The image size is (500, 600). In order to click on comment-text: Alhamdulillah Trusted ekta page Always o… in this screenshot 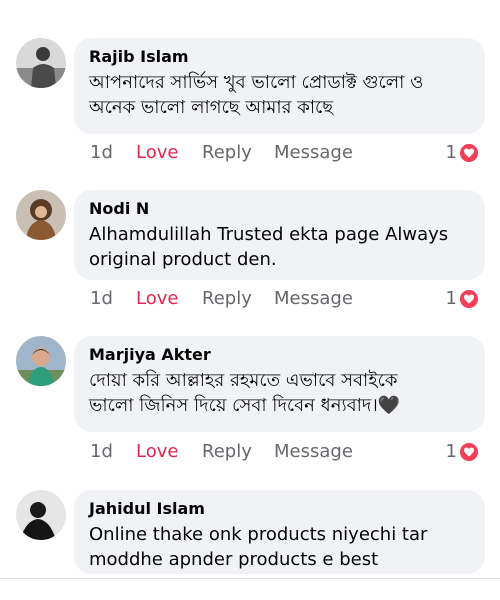, I will do `click(269, 247)`.